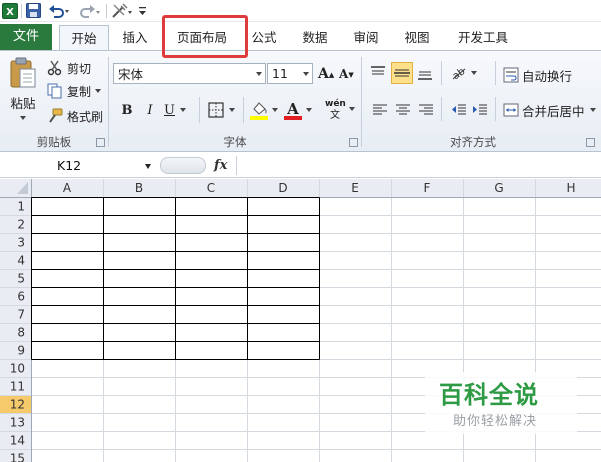 This screenshot has width=601, height=462. What do you see at coordinates (341, 109) in the screenshot?
I see `phonetic-guide-button: wén 文` at bounding box center [341, 109].